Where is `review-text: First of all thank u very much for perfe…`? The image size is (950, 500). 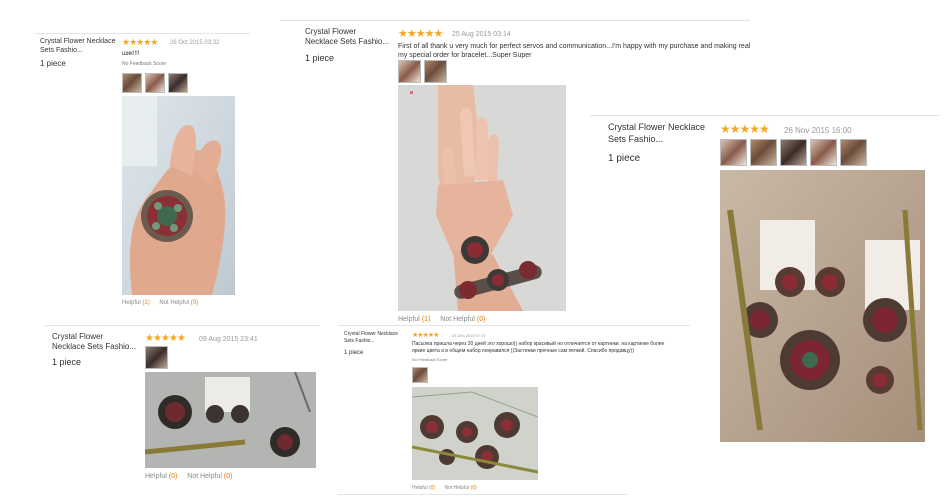 review-text: First of all thank u very much for perfe… is located at coordinates (574, 51).